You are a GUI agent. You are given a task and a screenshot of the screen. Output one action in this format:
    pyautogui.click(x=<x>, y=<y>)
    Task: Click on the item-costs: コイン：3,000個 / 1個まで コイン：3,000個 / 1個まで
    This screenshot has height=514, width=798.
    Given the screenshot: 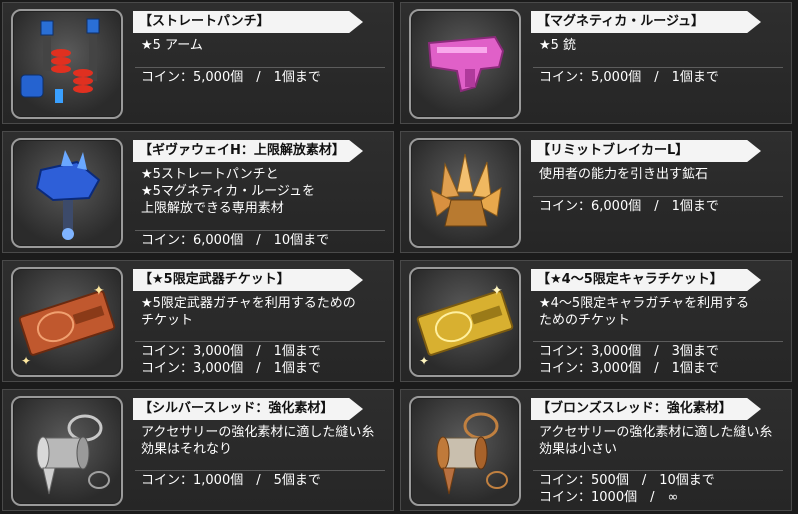 What is the action you would take?
    pyautogui.click(x=260, y=359)
    